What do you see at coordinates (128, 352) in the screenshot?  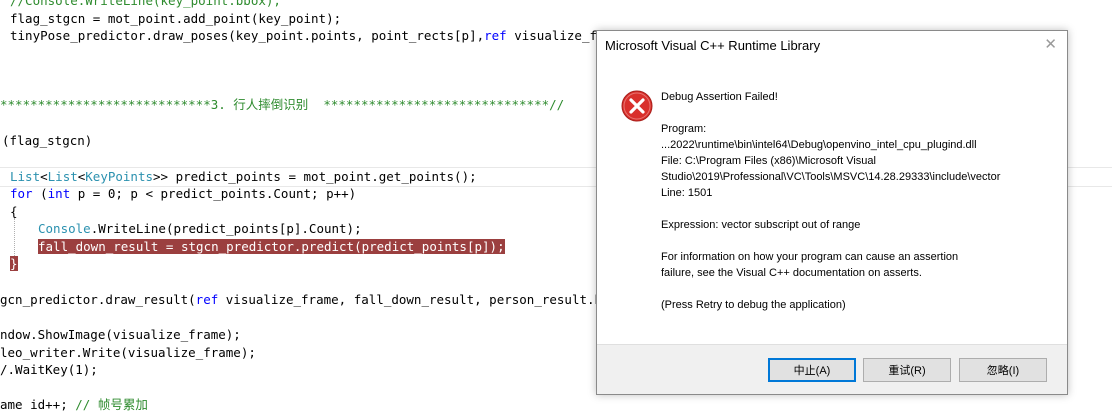 I see `code-line: leo_writer.Write(visualize_frame);` at bounding box center [128, 352].